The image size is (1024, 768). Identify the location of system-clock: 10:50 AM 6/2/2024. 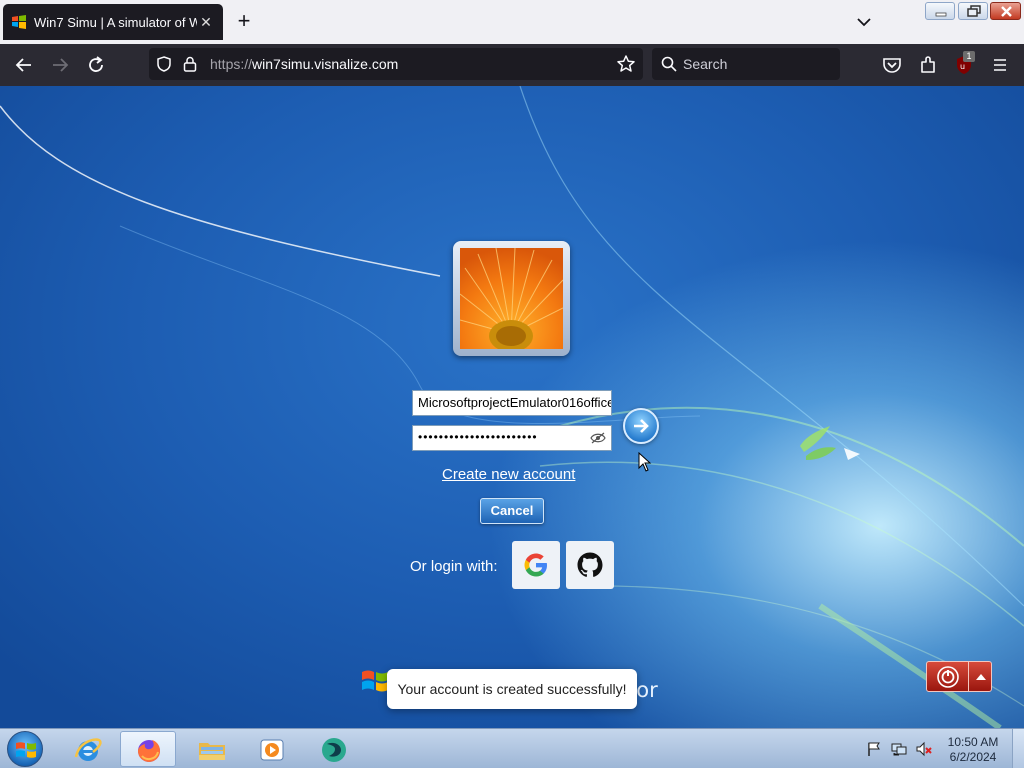
(973, 750).